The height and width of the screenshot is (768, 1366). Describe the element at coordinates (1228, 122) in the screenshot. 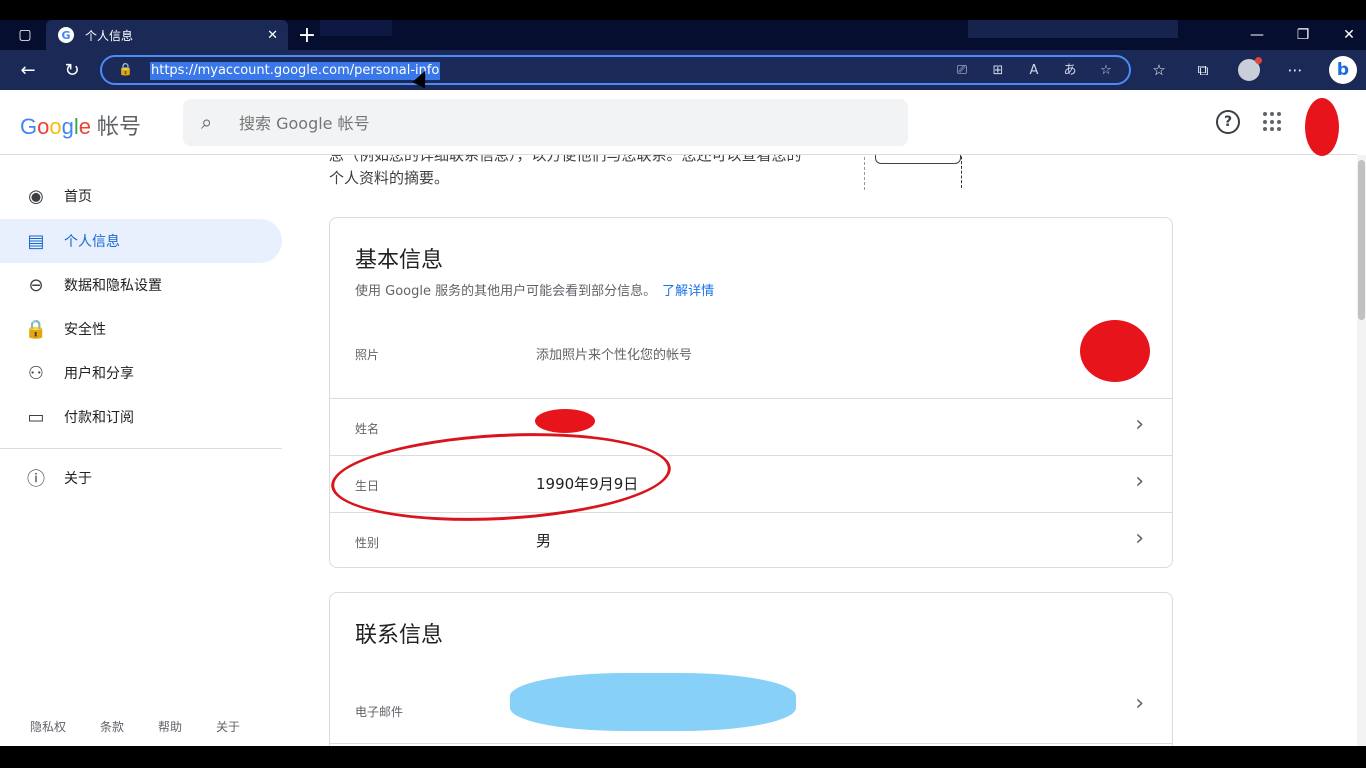

I see `help-icon: ?` at that location.